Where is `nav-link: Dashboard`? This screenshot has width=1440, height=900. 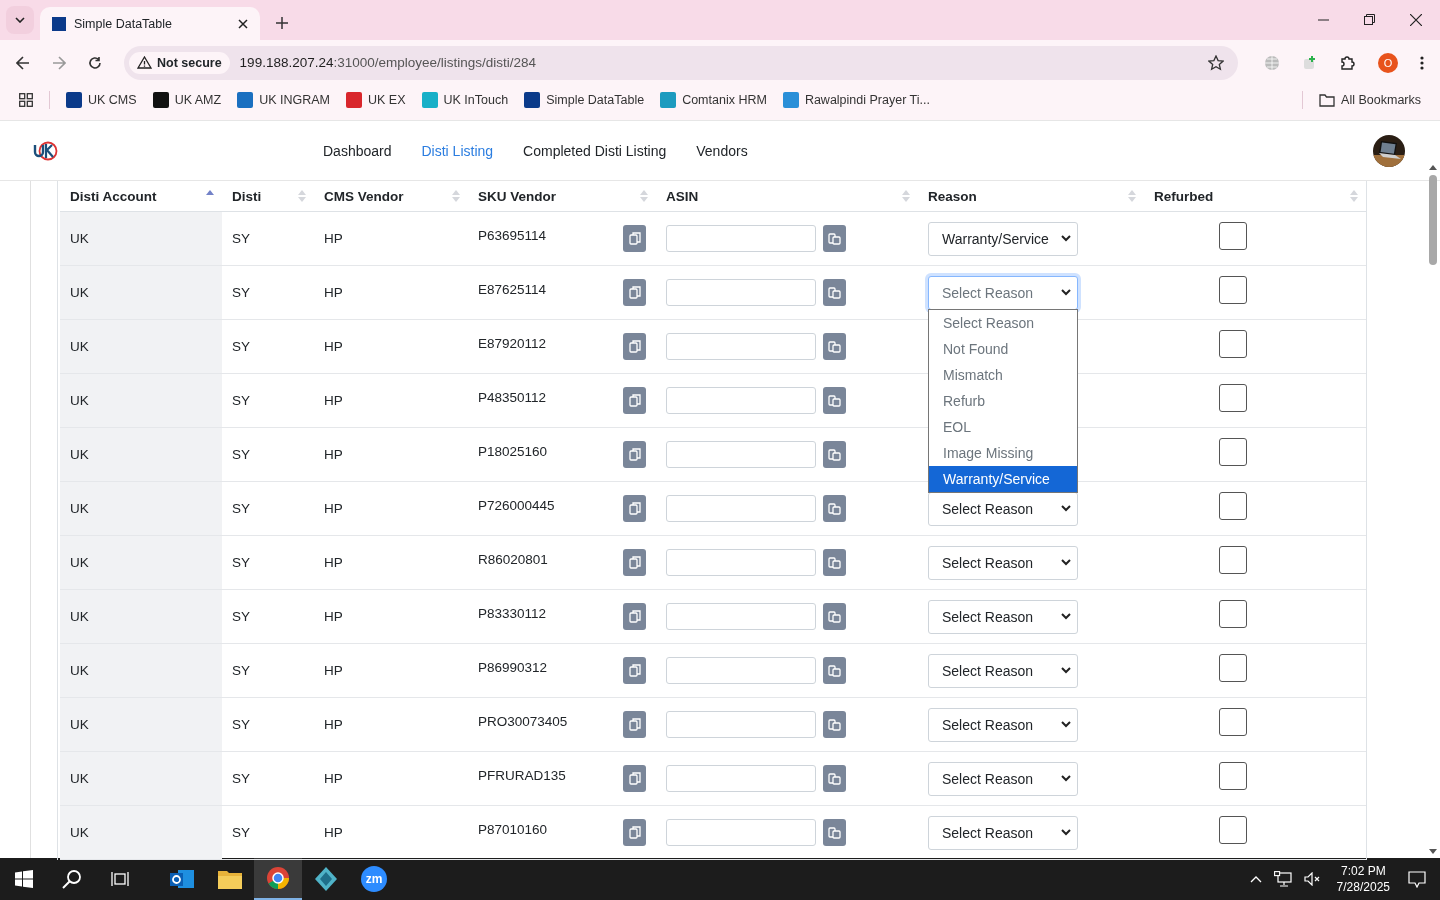
nav-link: Dashboard is located at coordinates (357, 150).